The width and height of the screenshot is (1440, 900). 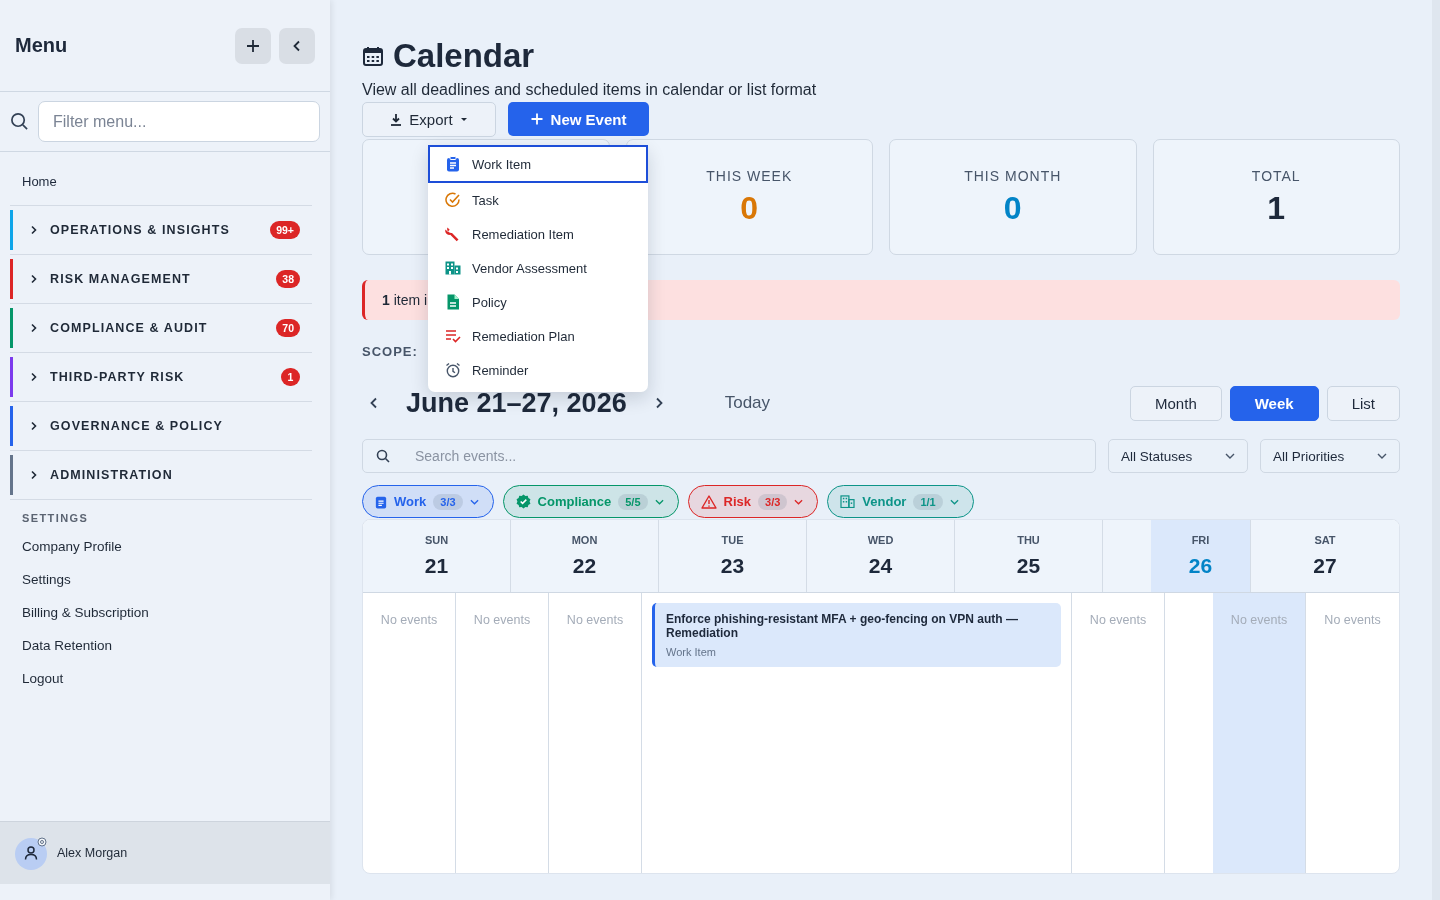 What do you see at coordinates (137, 426) in the screenshot?
I see `section-label: GOVERNANCE & POLICY` at bounding box center [137, 426].